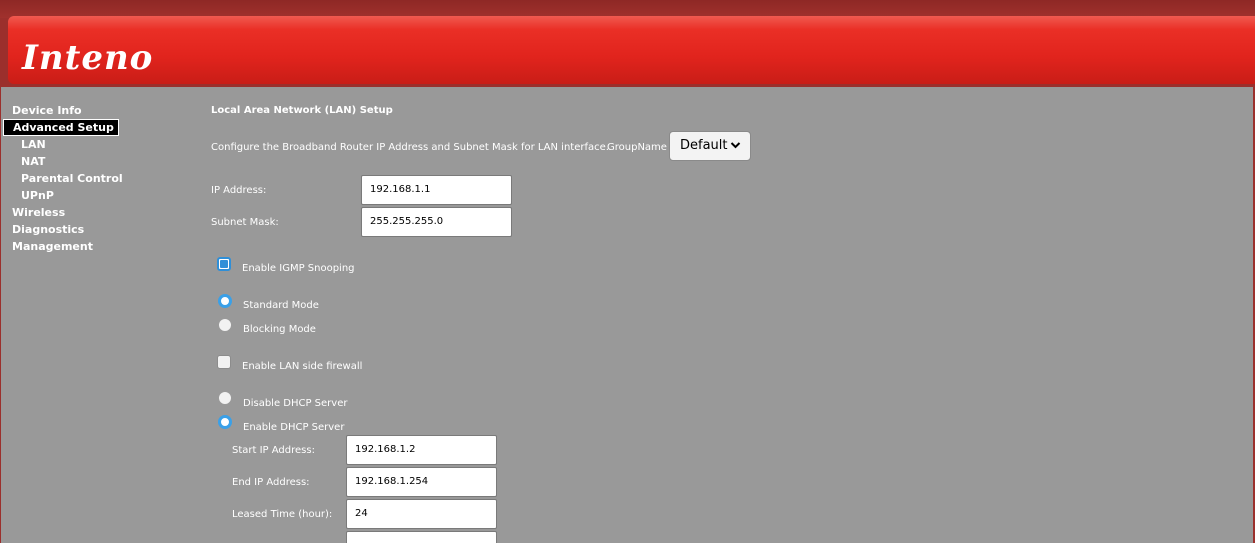 Image resolution: width=1255 pixels, height=543 pixels. Describe the element at coordinates (282, 514) in the screenshot. I see `lease-time-label: Leased Time (hour):` at that location.